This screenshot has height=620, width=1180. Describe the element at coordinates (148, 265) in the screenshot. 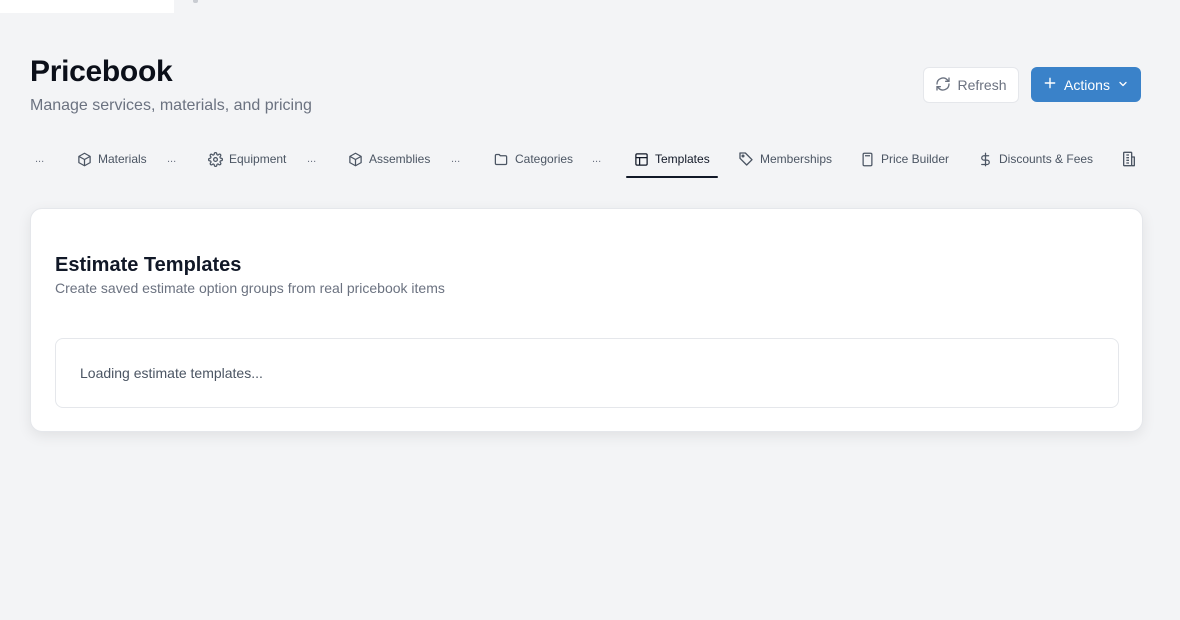

I see `card-title: Estimate Templates` at that location.